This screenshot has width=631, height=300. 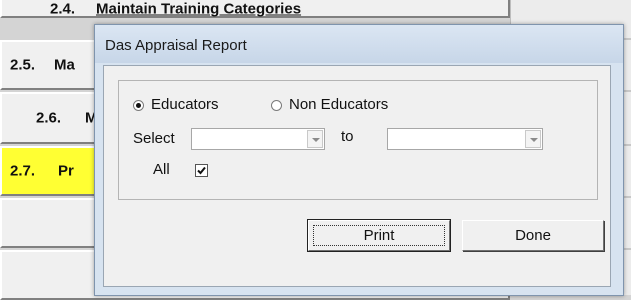 I want to click on menu-item-label: Maintain Training Categories, so click(x=199, y=9).